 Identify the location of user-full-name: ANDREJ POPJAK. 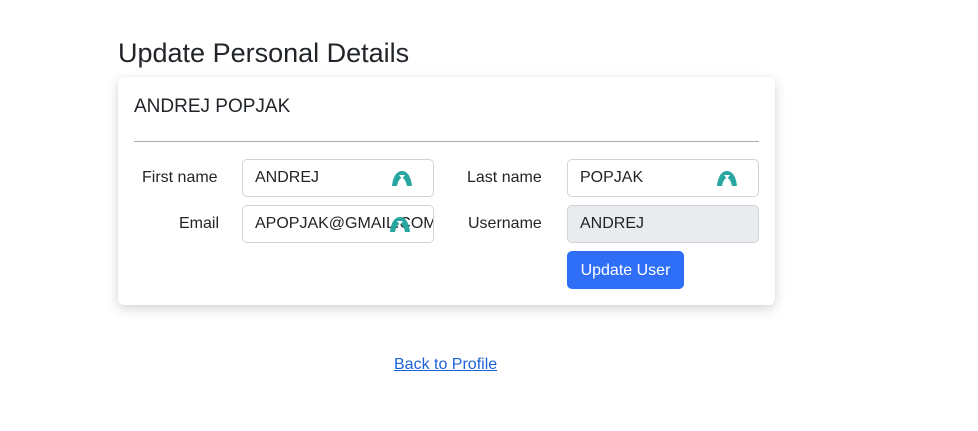
(212, 106).